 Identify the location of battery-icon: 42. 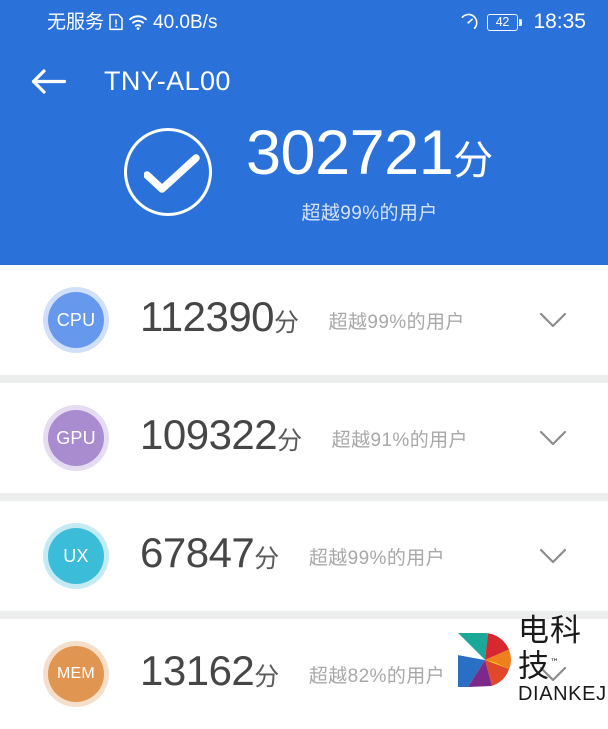
(504, 22).